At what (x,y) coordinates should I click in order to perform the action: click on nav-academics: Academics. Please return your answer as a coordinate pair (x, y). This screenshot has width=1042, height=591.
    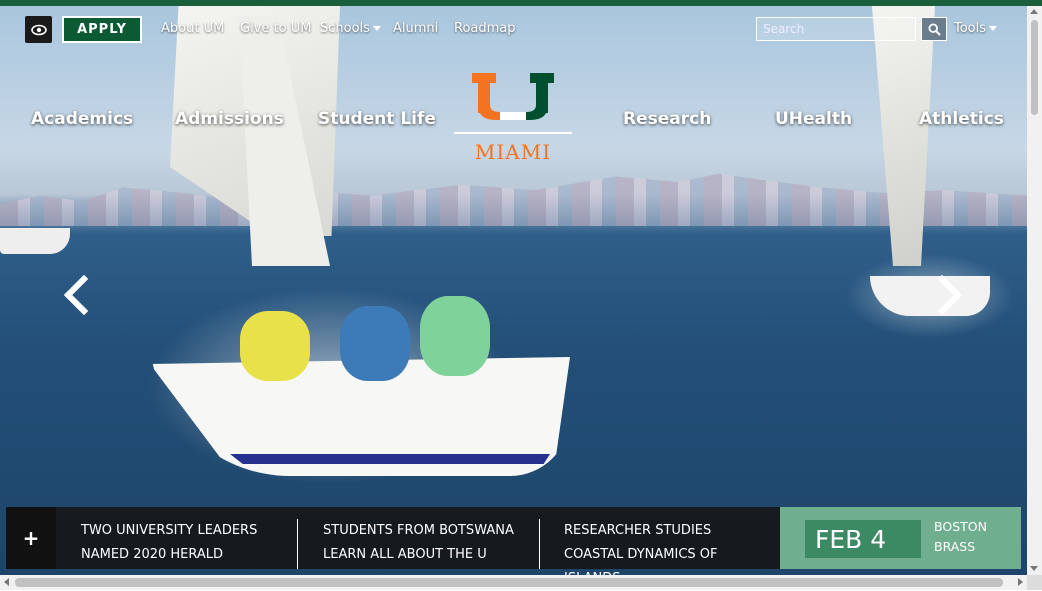
    Looking at the image, I should click on (82, 119).